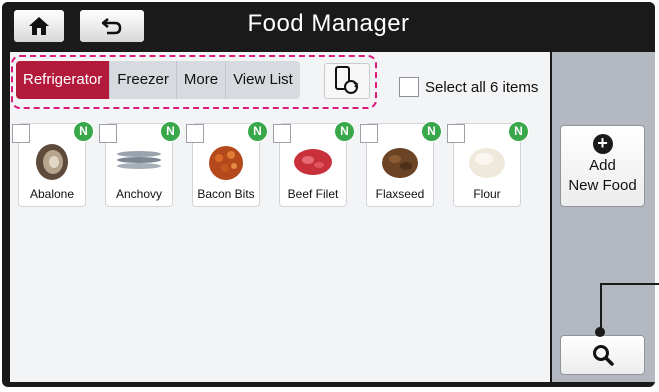 This screenshot has height=392, width=659. I want to click on select-all: Select all 6 items, so click(468, 87).